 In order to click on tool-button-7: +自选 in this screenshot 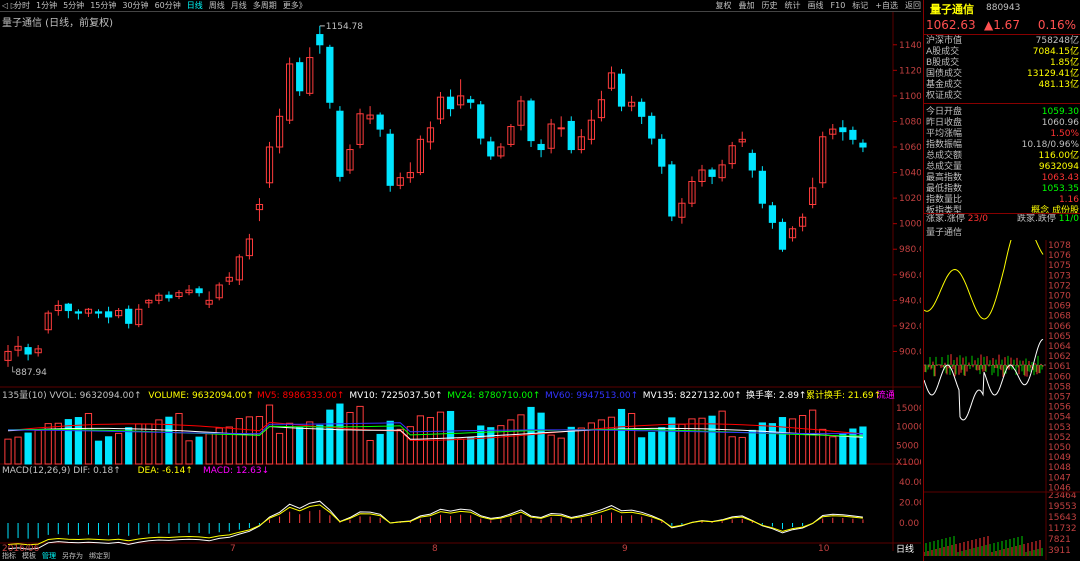, I will do `click(886, 6)`.